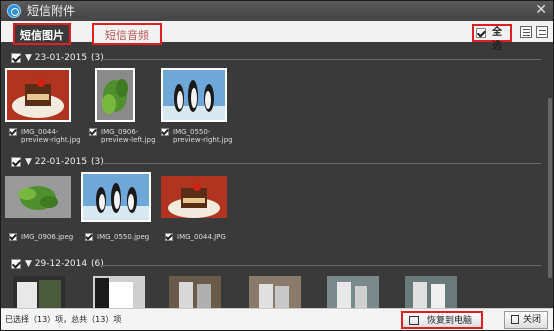 The width and height of the screenshot is (554, 331). Describe the element at coordinates (481, 33) in the screenshot. I see `checkbox-icon` at that location.